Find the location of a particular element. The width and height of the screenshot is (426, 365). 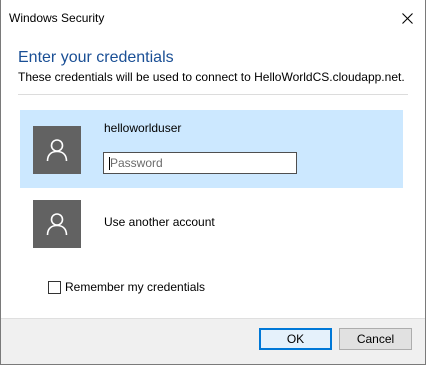

remember-label: Remember my credentials is located at coordinates (135, 287).